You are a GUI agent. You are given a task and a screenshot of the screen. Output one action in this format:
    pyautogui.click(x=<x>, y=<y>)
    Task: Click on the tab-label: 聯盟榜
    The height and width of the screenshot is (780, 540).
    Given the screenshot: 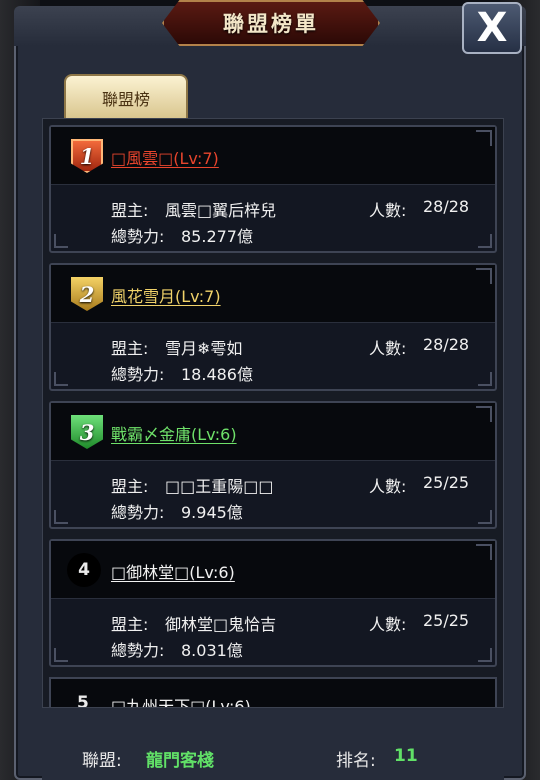 What is the action you would take?
    pyautogui.click(x=125, y=99)
    